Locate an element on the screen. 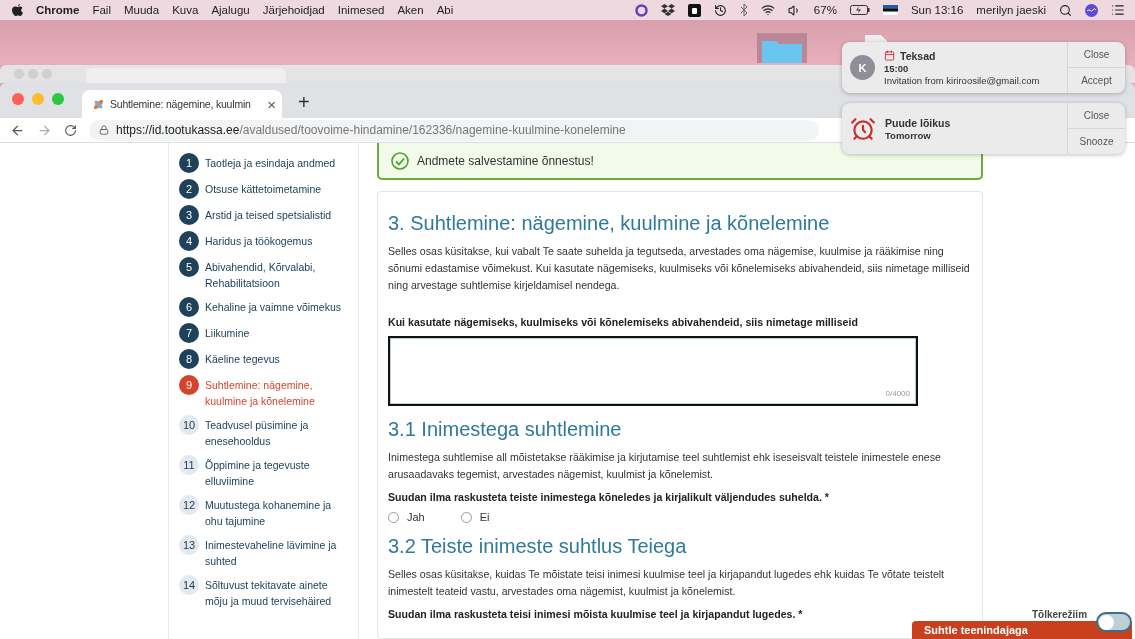  step-link: Suhtlemine: nägemine, kuulmine ja kõnelemine is located at coordinates (276, 392).